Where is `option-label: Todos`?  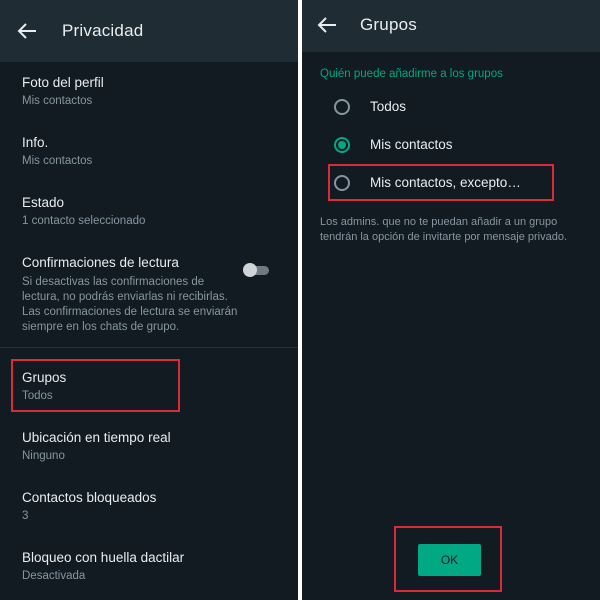
option-label: Todos is located at coordinates (388, 106).